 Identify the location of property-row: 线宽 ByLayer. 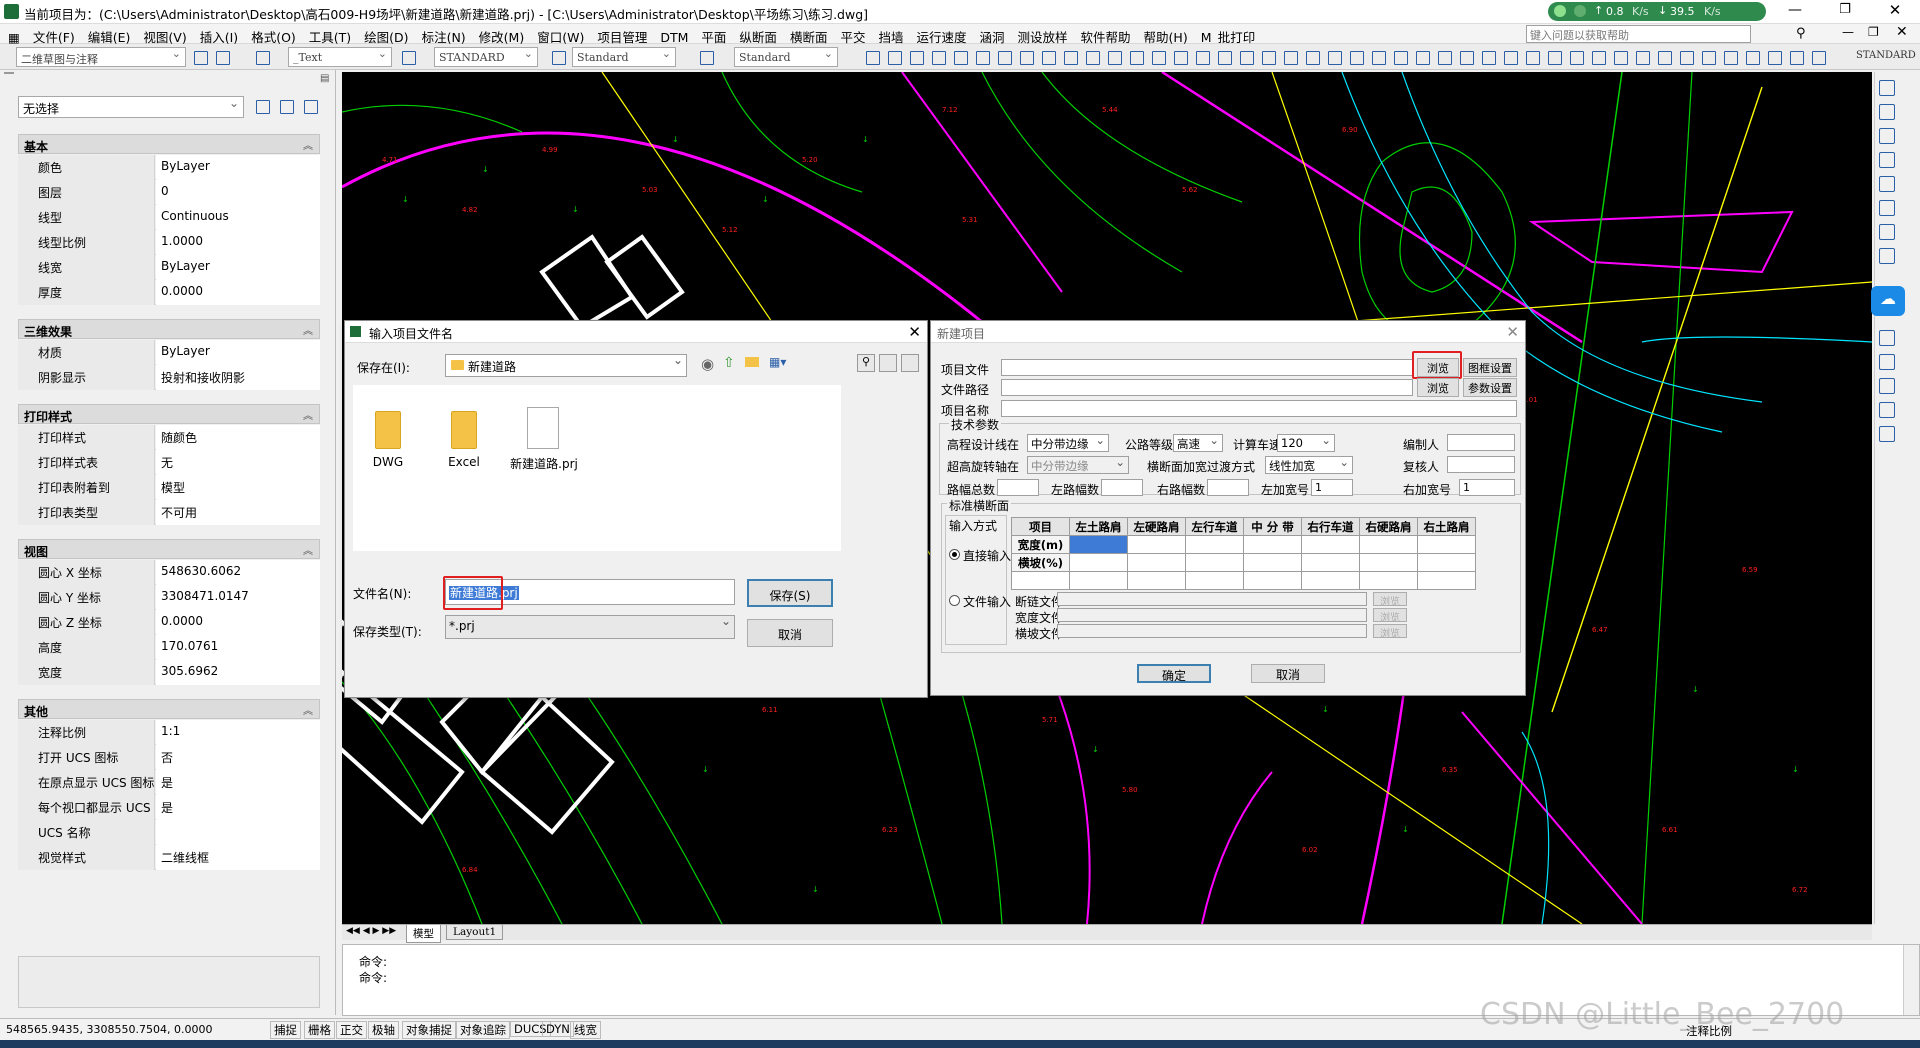
(169, 267).